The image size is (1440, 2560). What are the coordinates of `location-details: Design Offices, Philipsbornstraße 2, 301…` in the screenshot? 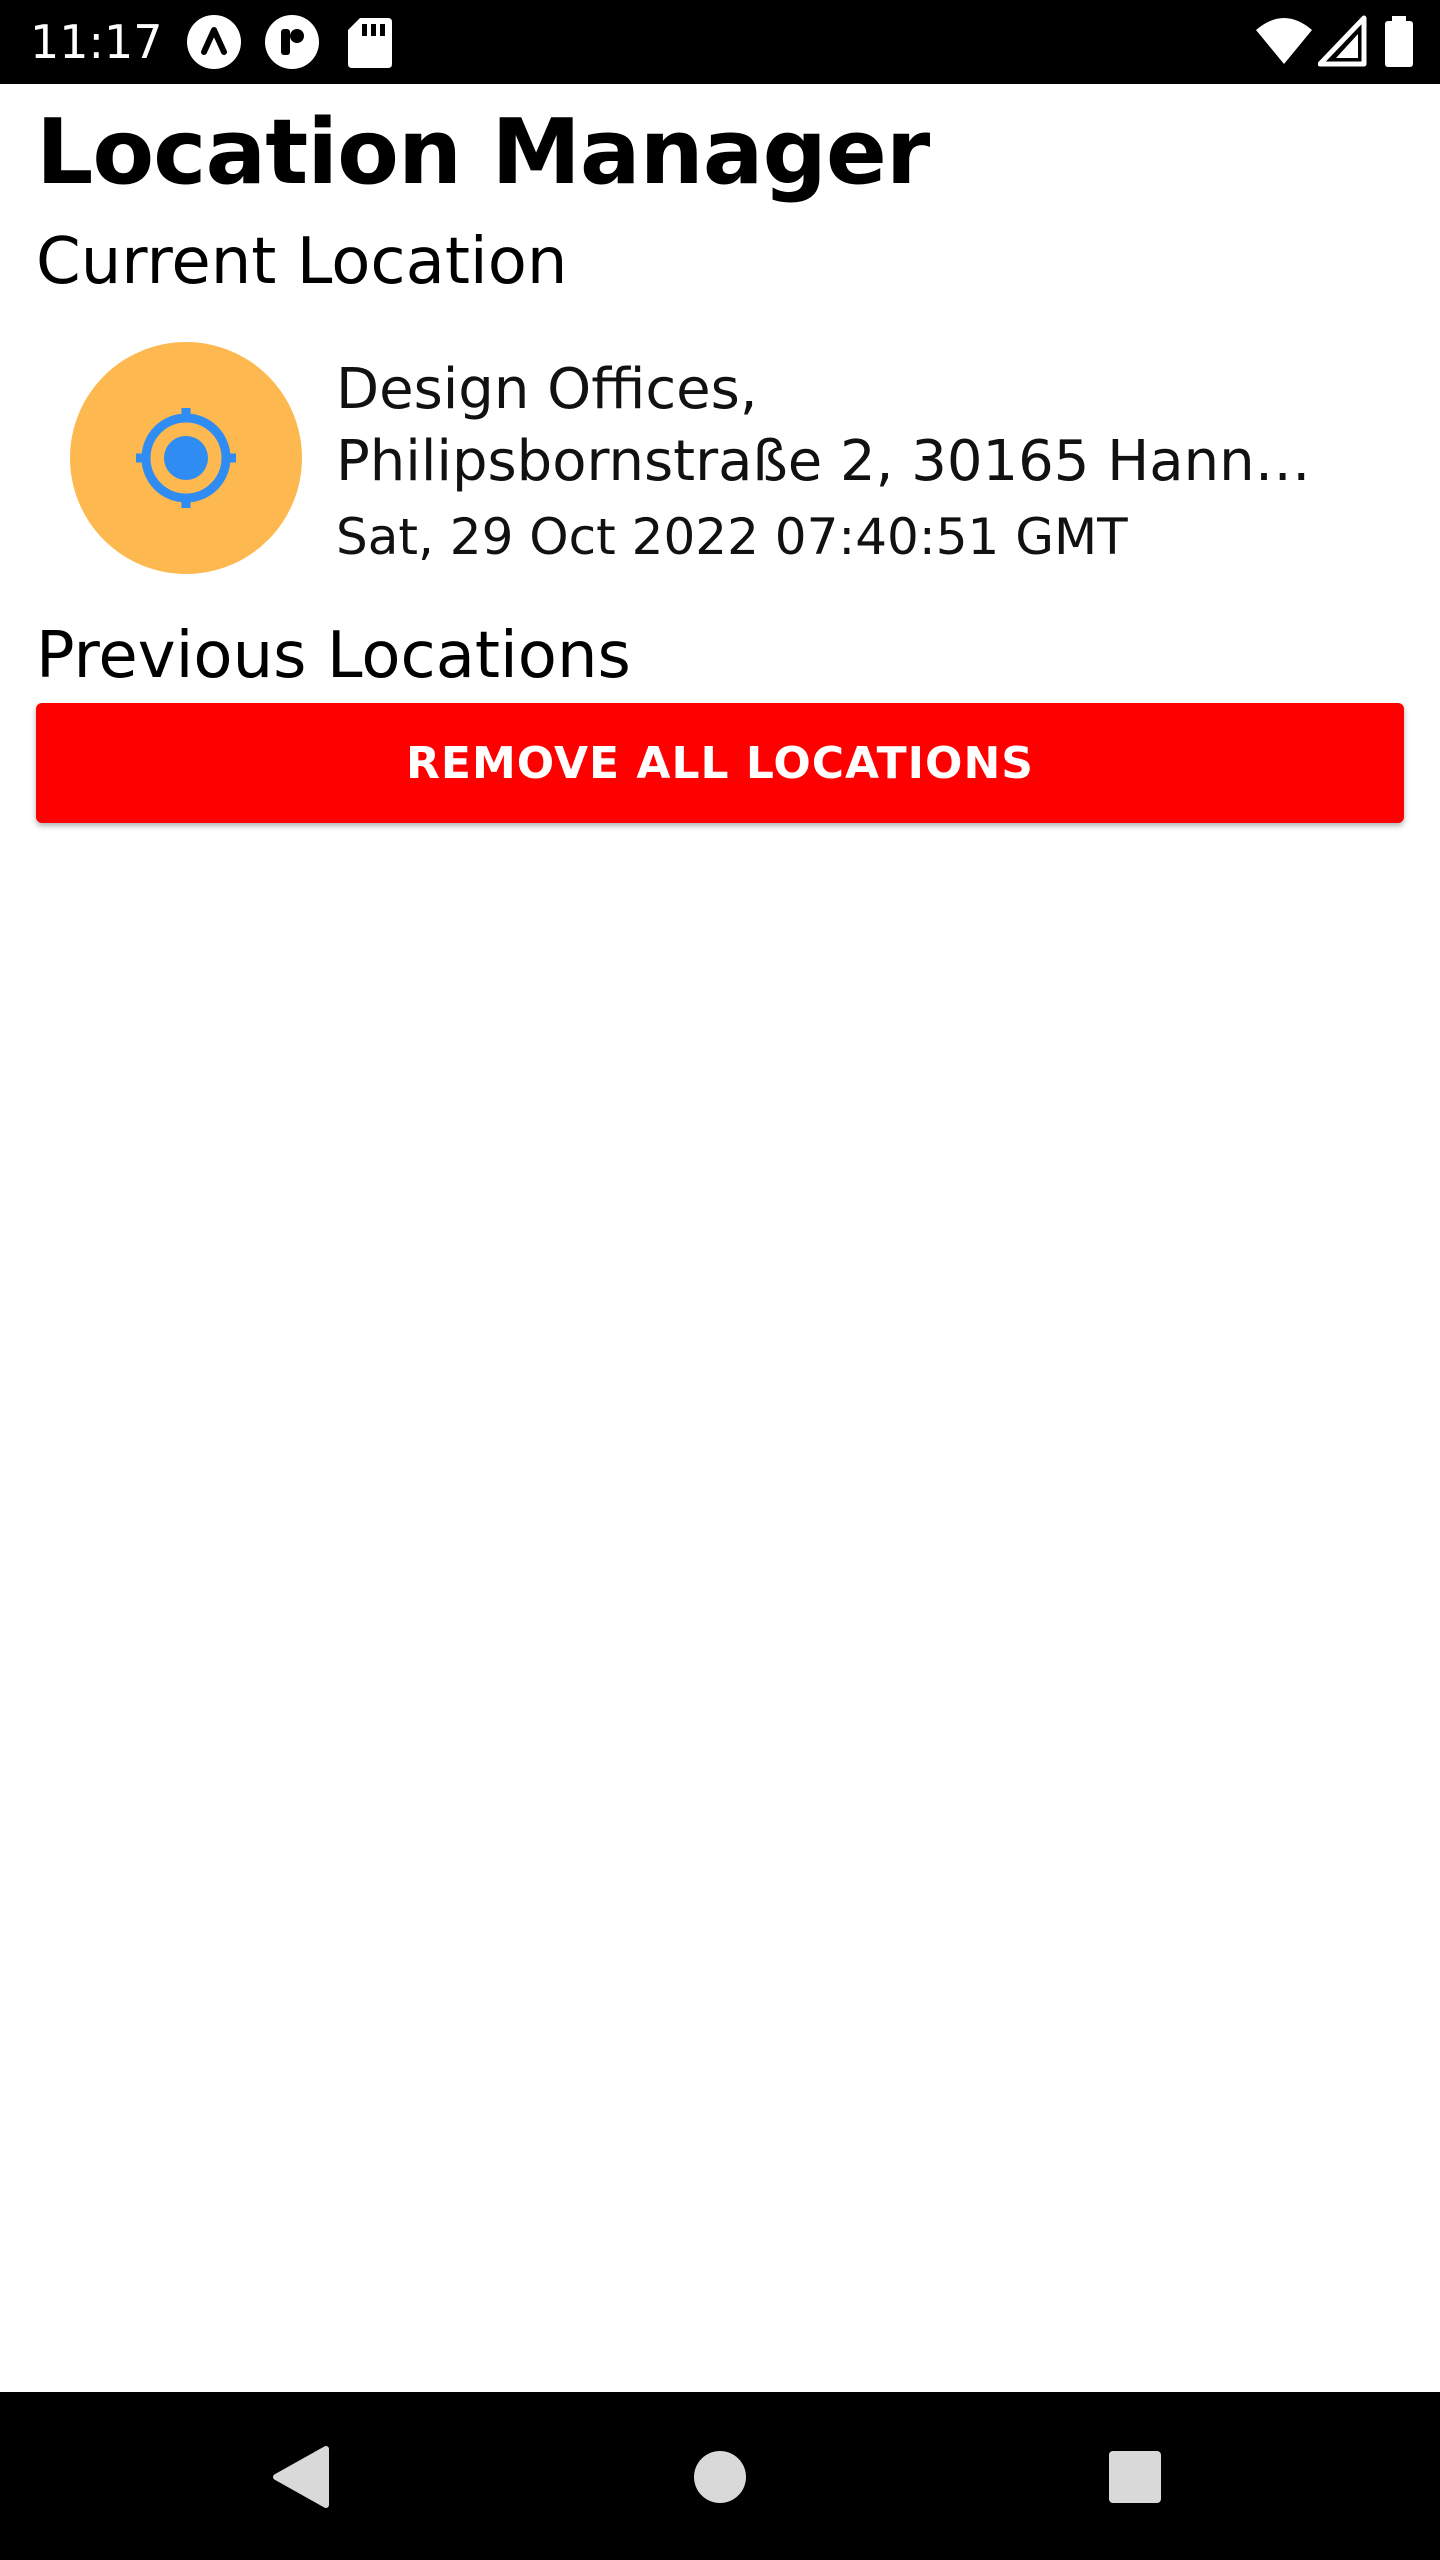 It's located at (831, 463).